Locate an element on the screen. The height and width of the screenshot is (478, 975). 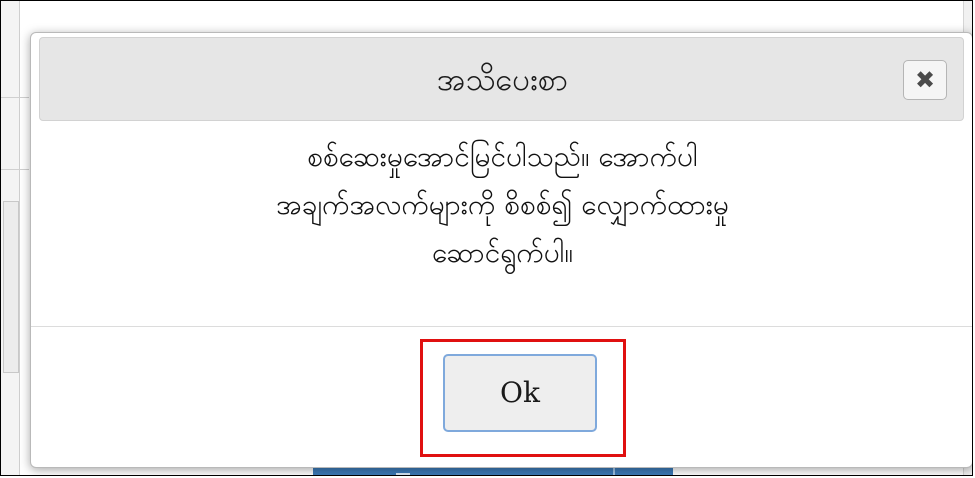
close-icon: ✖ is located at coordinates (925, 80).